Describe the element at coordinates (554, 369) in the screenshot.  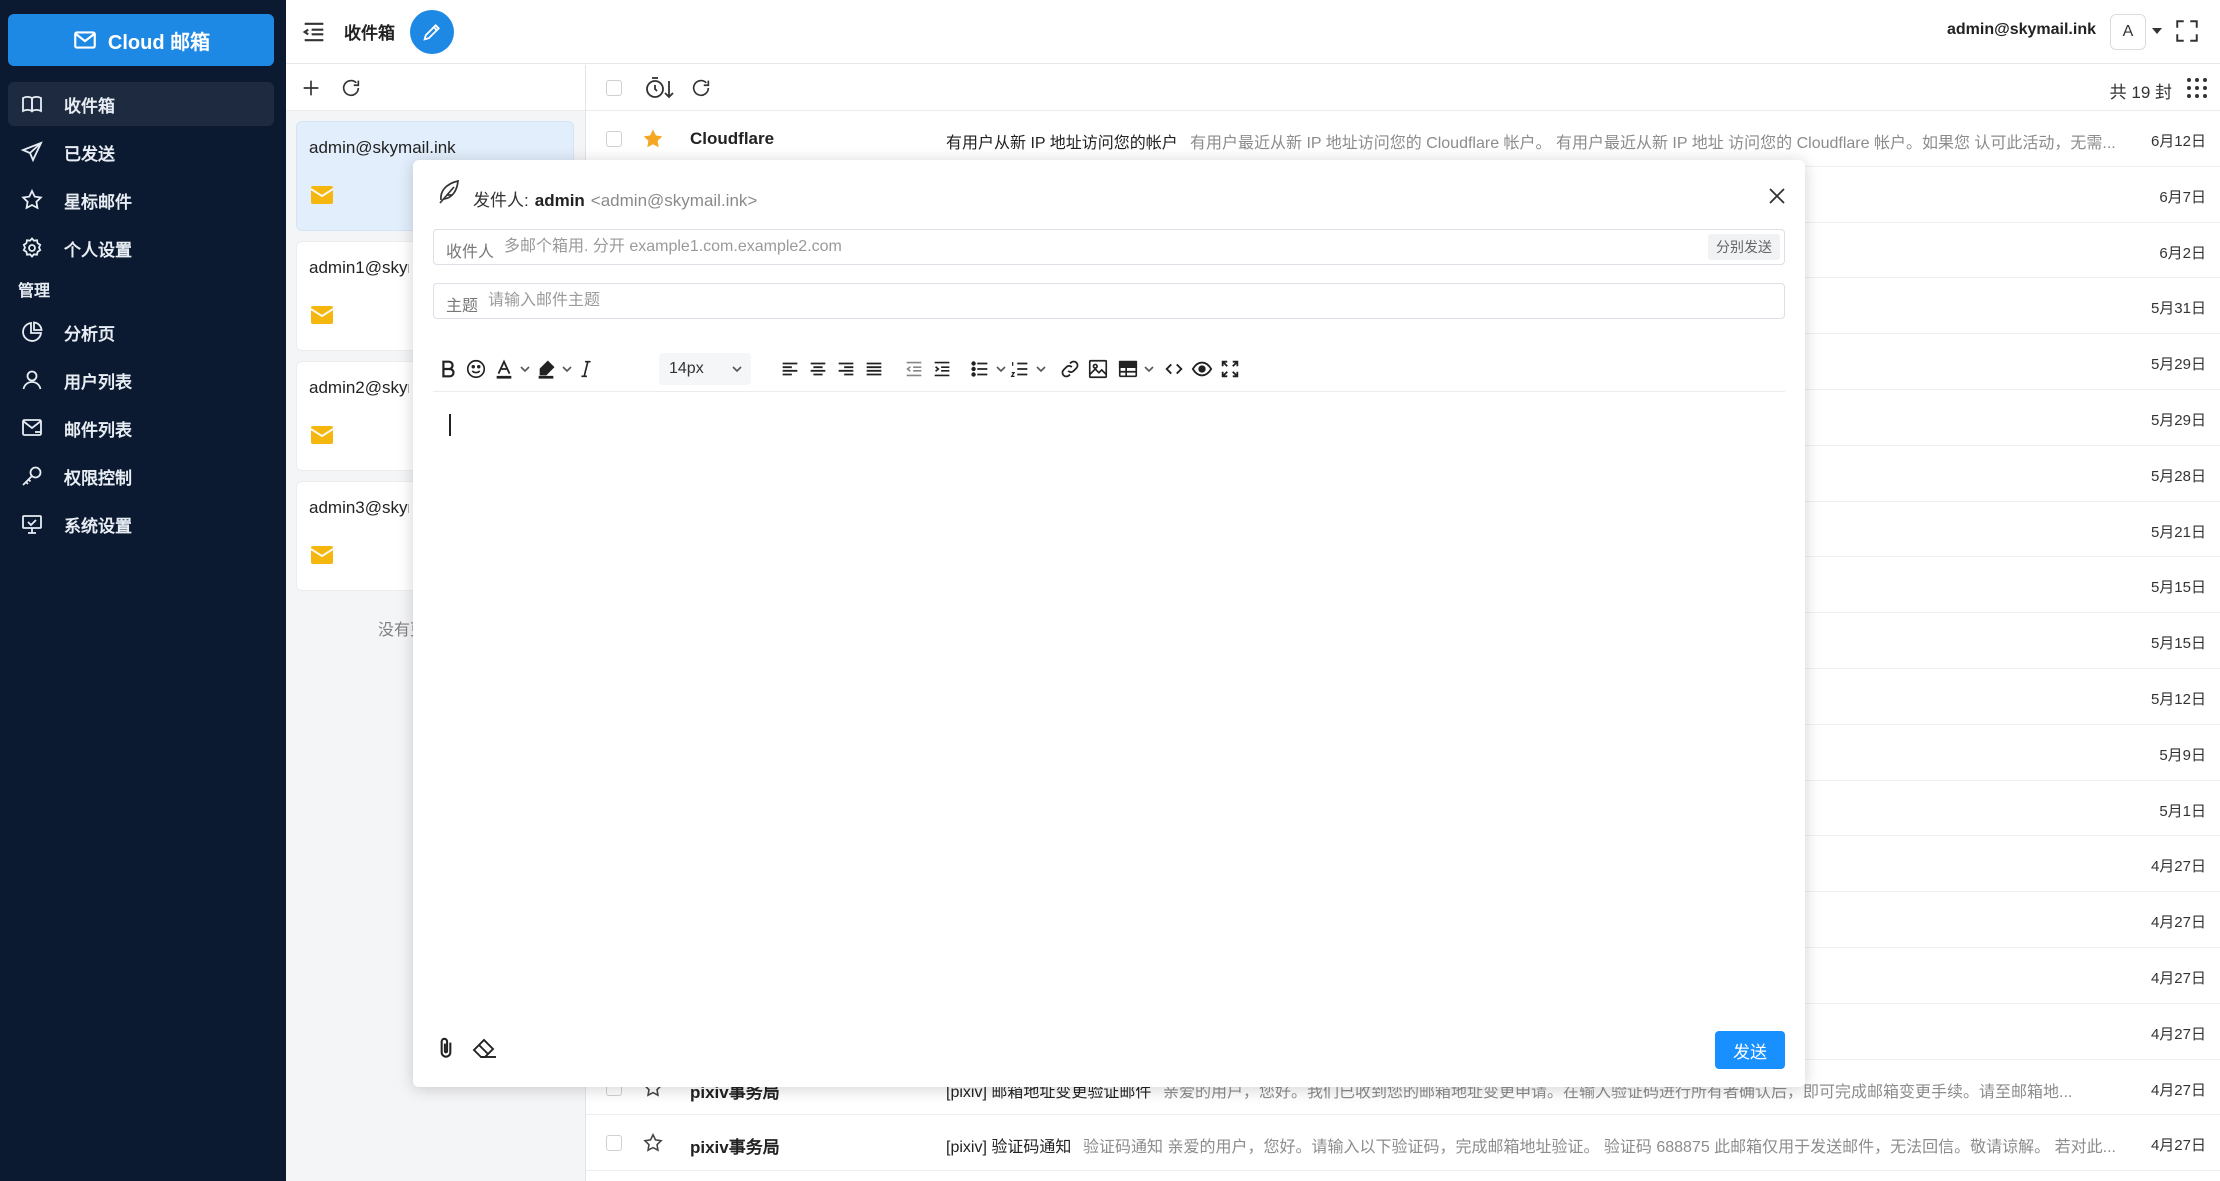
I see `highlight-button` at that location.